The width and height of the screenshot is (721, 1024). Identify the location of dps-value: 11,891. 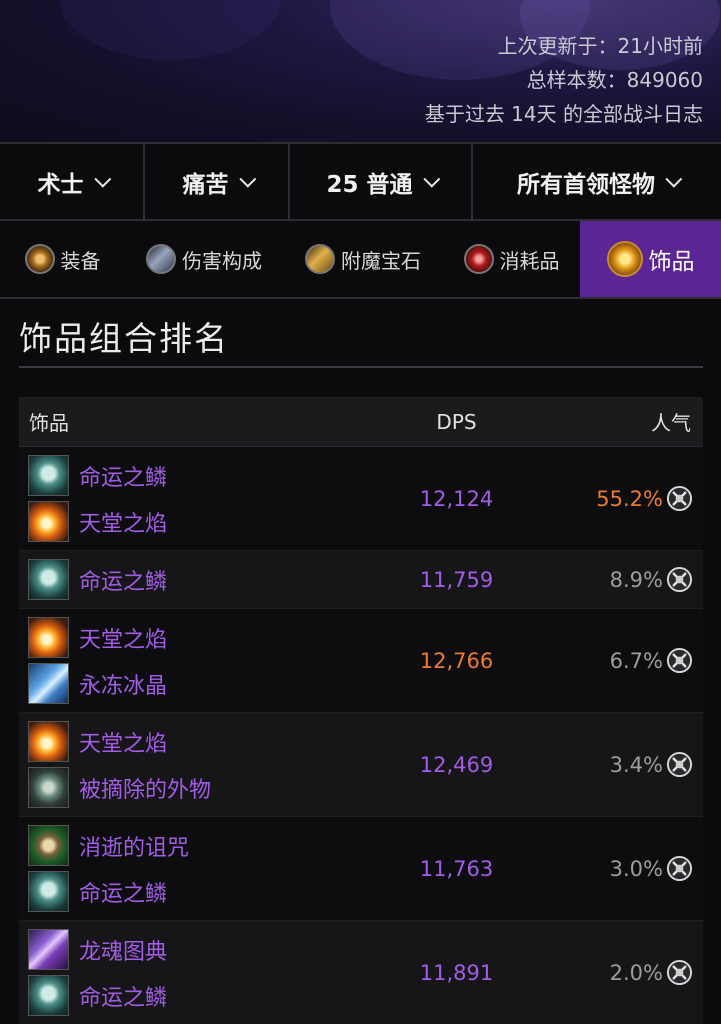
(456, 972).